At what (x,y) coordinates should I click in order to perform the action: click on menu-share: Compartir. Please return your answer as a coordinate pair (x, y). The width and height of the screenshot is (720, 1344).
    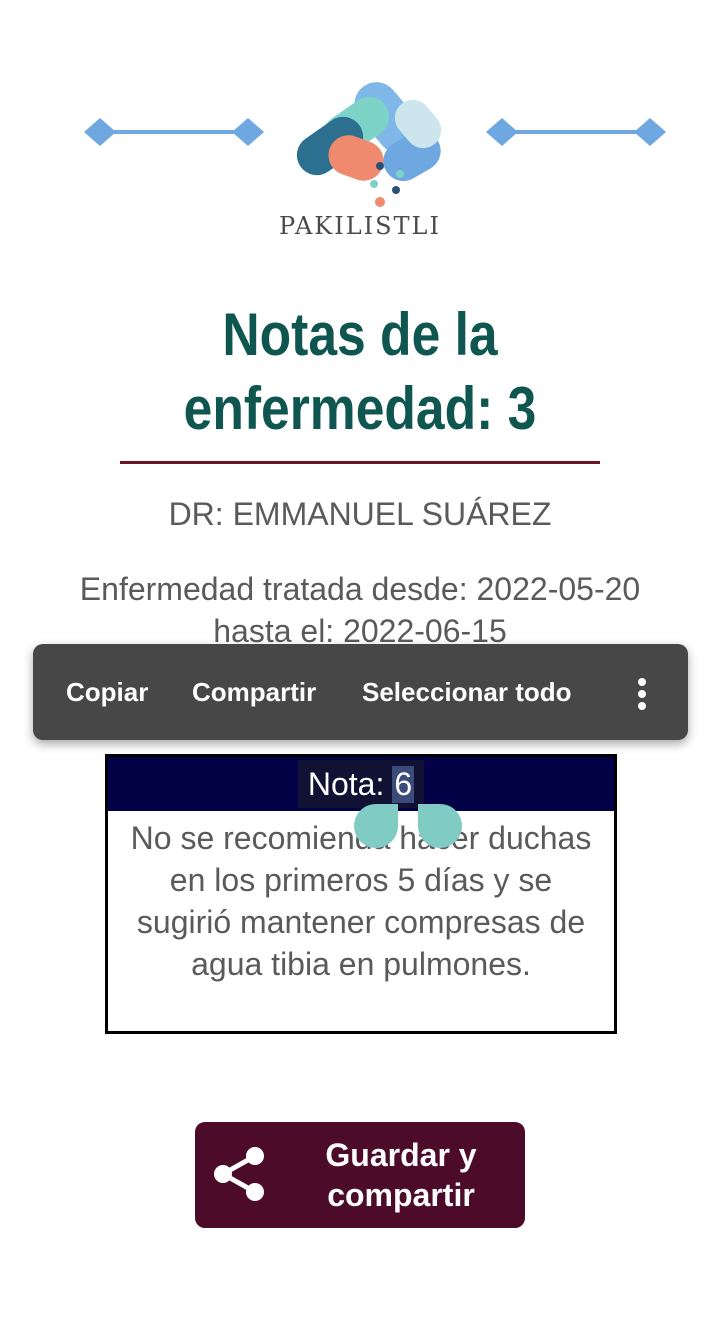
    Looking at the image, I should click on (254, 692).